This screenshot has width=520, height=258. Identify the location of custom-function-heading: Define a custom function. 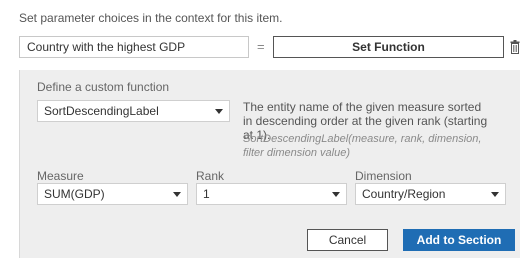
(103, 87).